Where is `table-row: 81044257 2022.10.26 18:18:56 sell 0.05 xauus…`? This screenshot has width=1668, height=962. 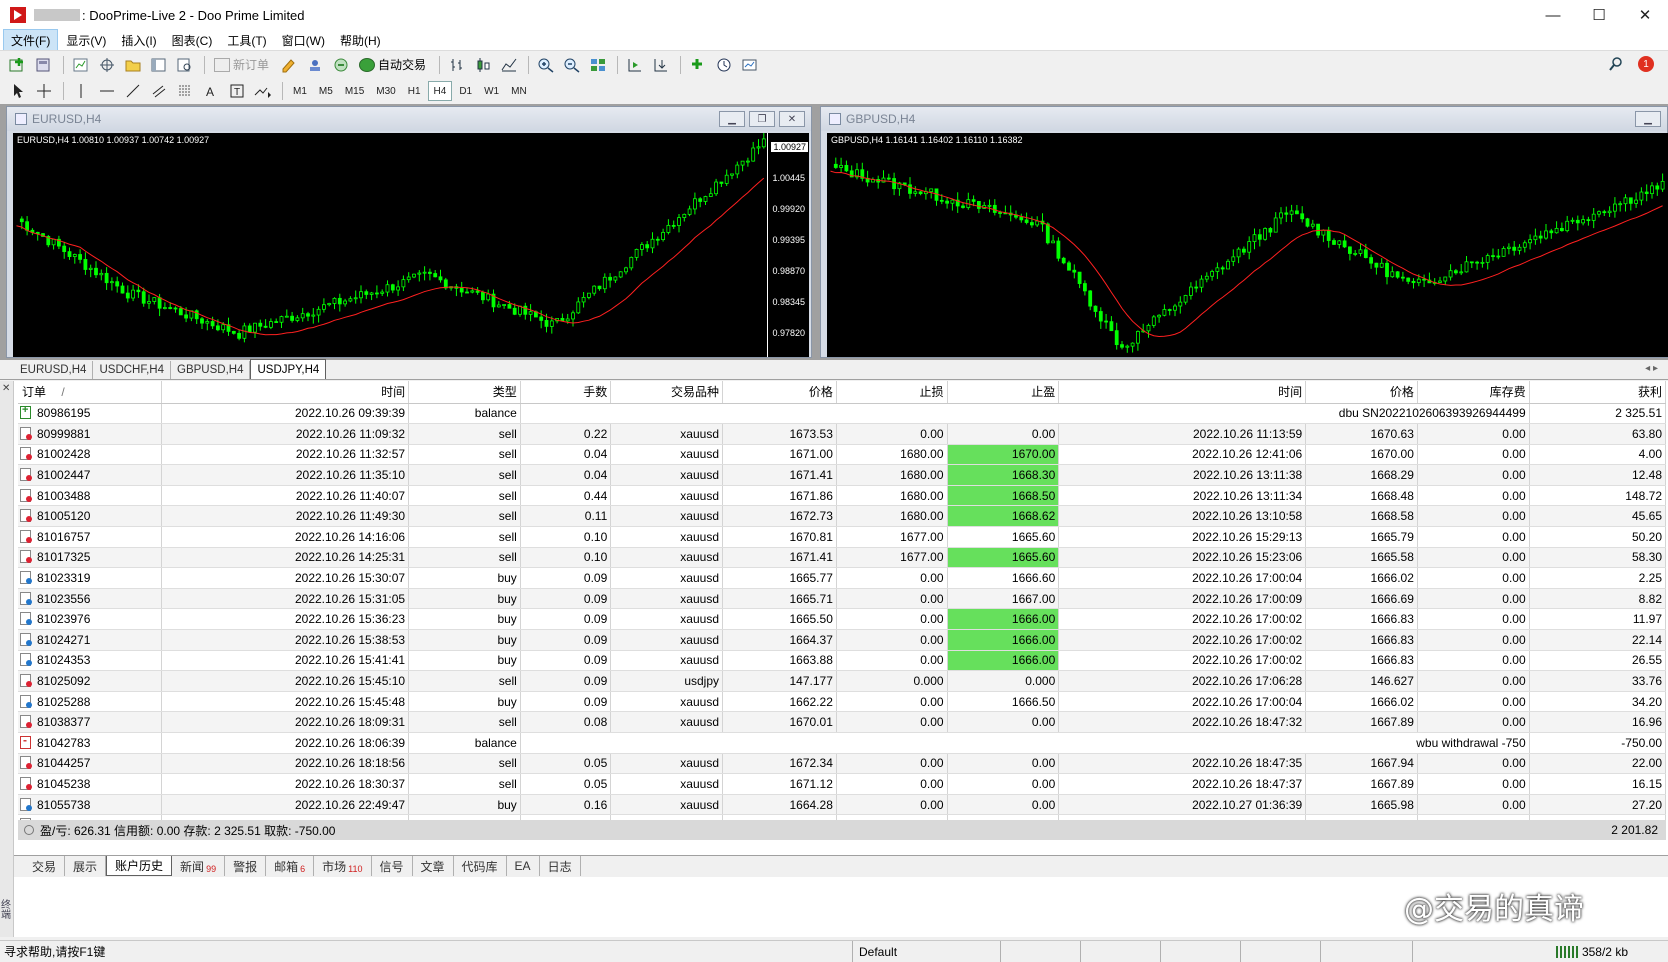 table-row: 81044257 2022.10.26 18:18:56 sell 0.05 xauus… is located at coordinates (842, 764).